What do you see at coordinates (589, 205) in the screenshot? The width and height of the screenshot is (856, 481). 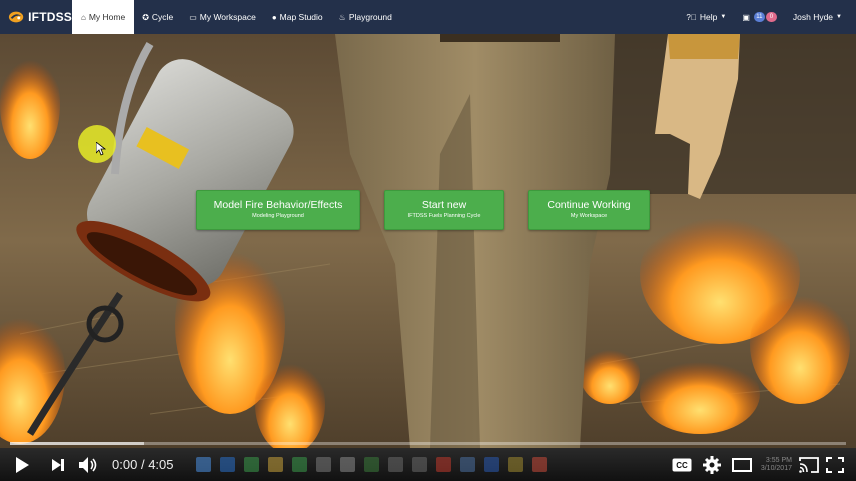 I see `continue-working-label: Continue Working` at bounding box center [589, 205].